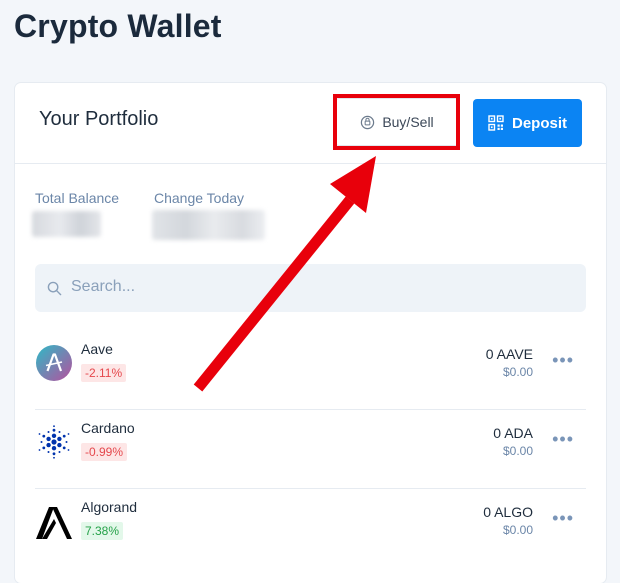 This screenshot has height=583, width=620. I want to click on asset-amount: 0 AAVE, so click(509, 354).